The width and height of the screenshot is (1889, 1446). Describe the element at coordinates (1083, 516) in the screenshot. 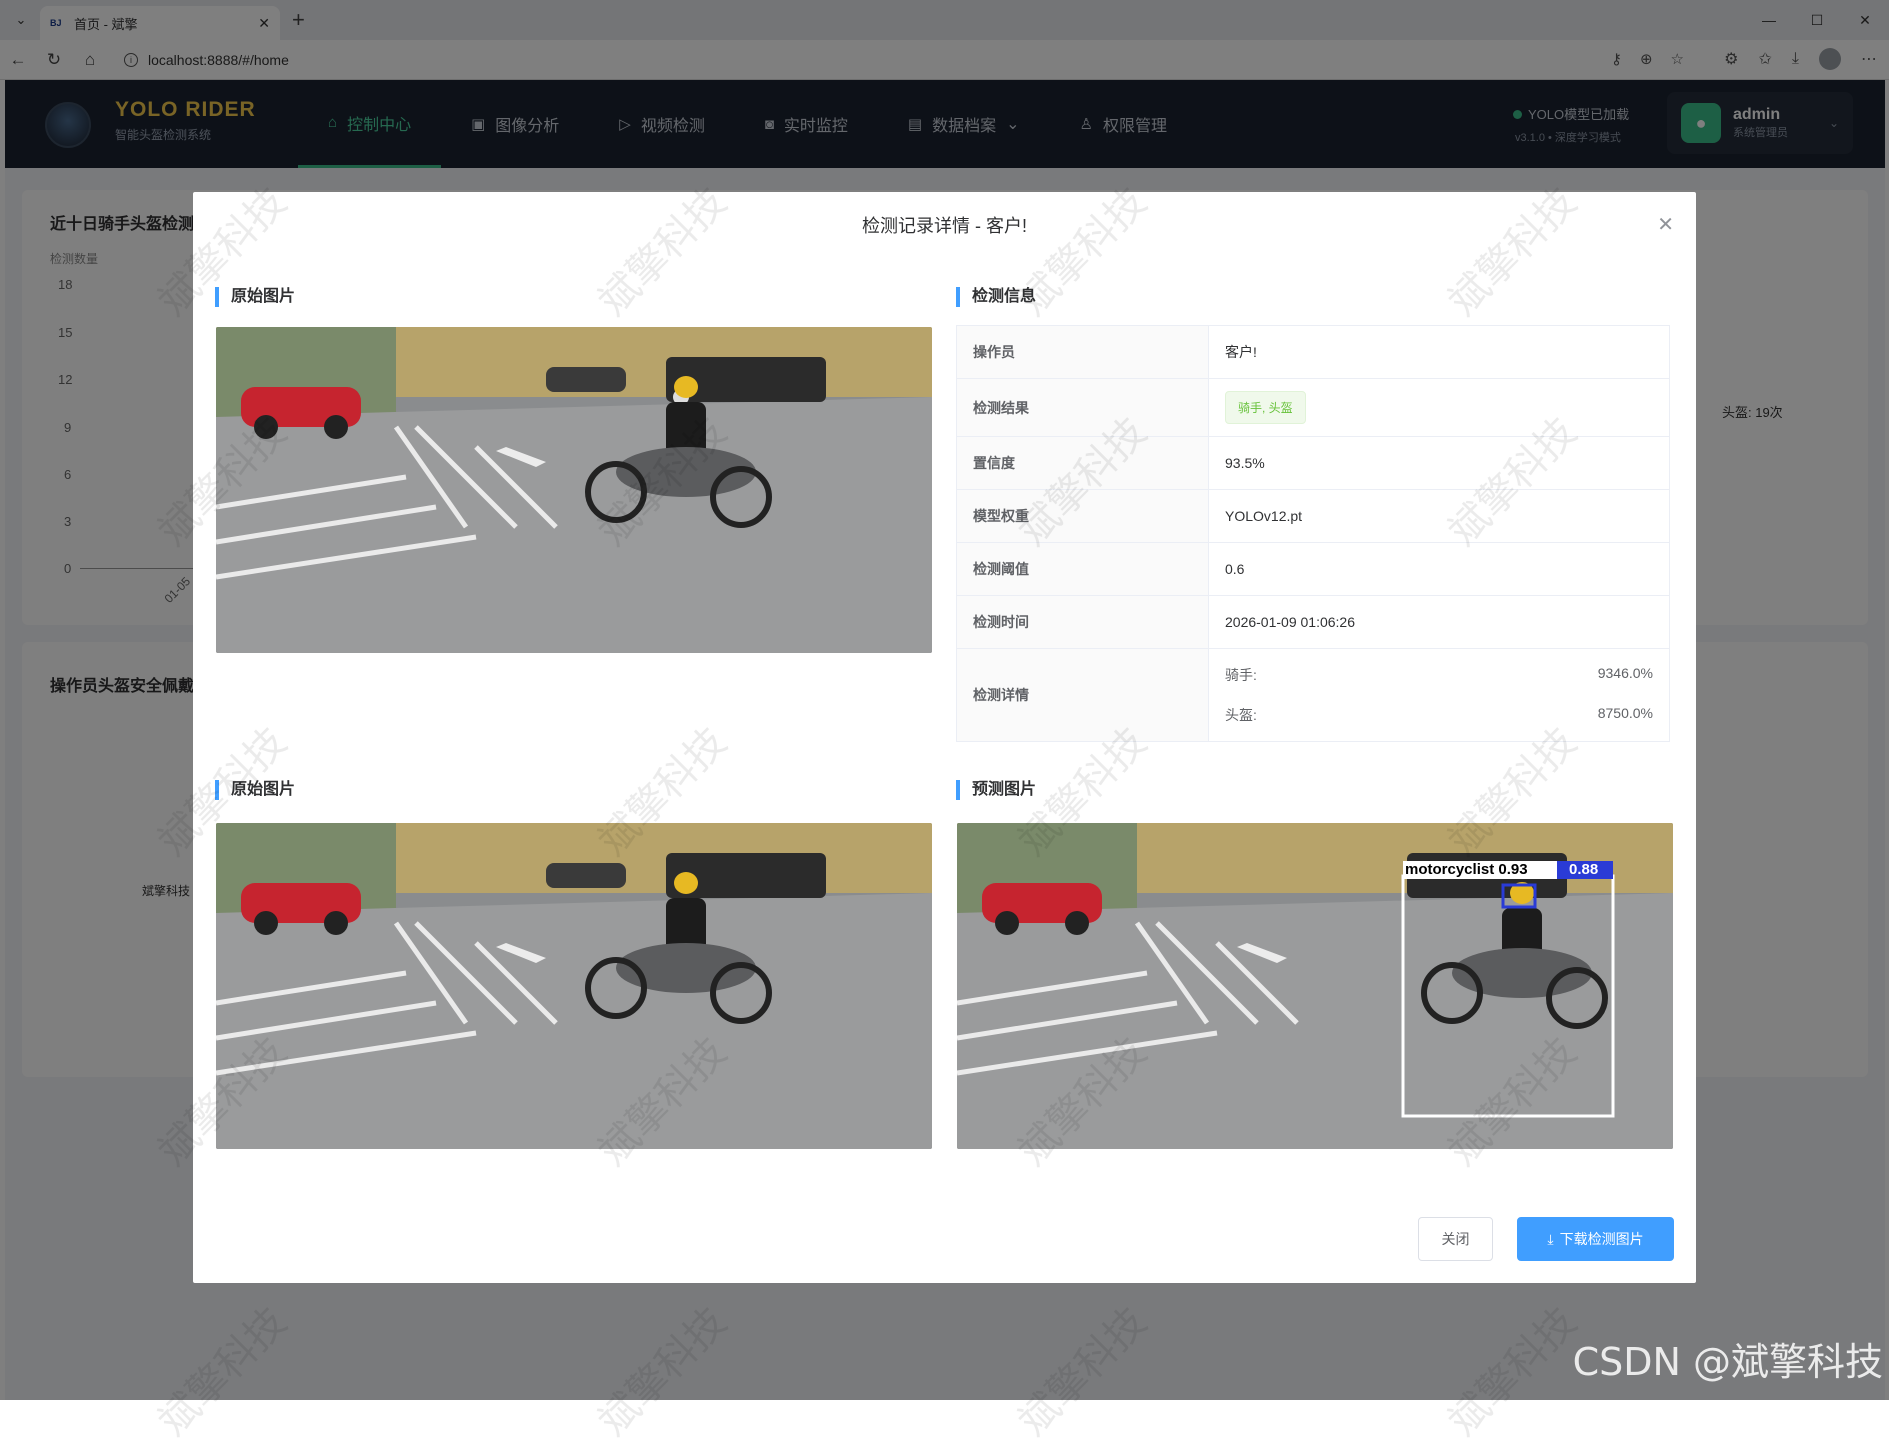

I see `row-label: 模型权重` at that location.